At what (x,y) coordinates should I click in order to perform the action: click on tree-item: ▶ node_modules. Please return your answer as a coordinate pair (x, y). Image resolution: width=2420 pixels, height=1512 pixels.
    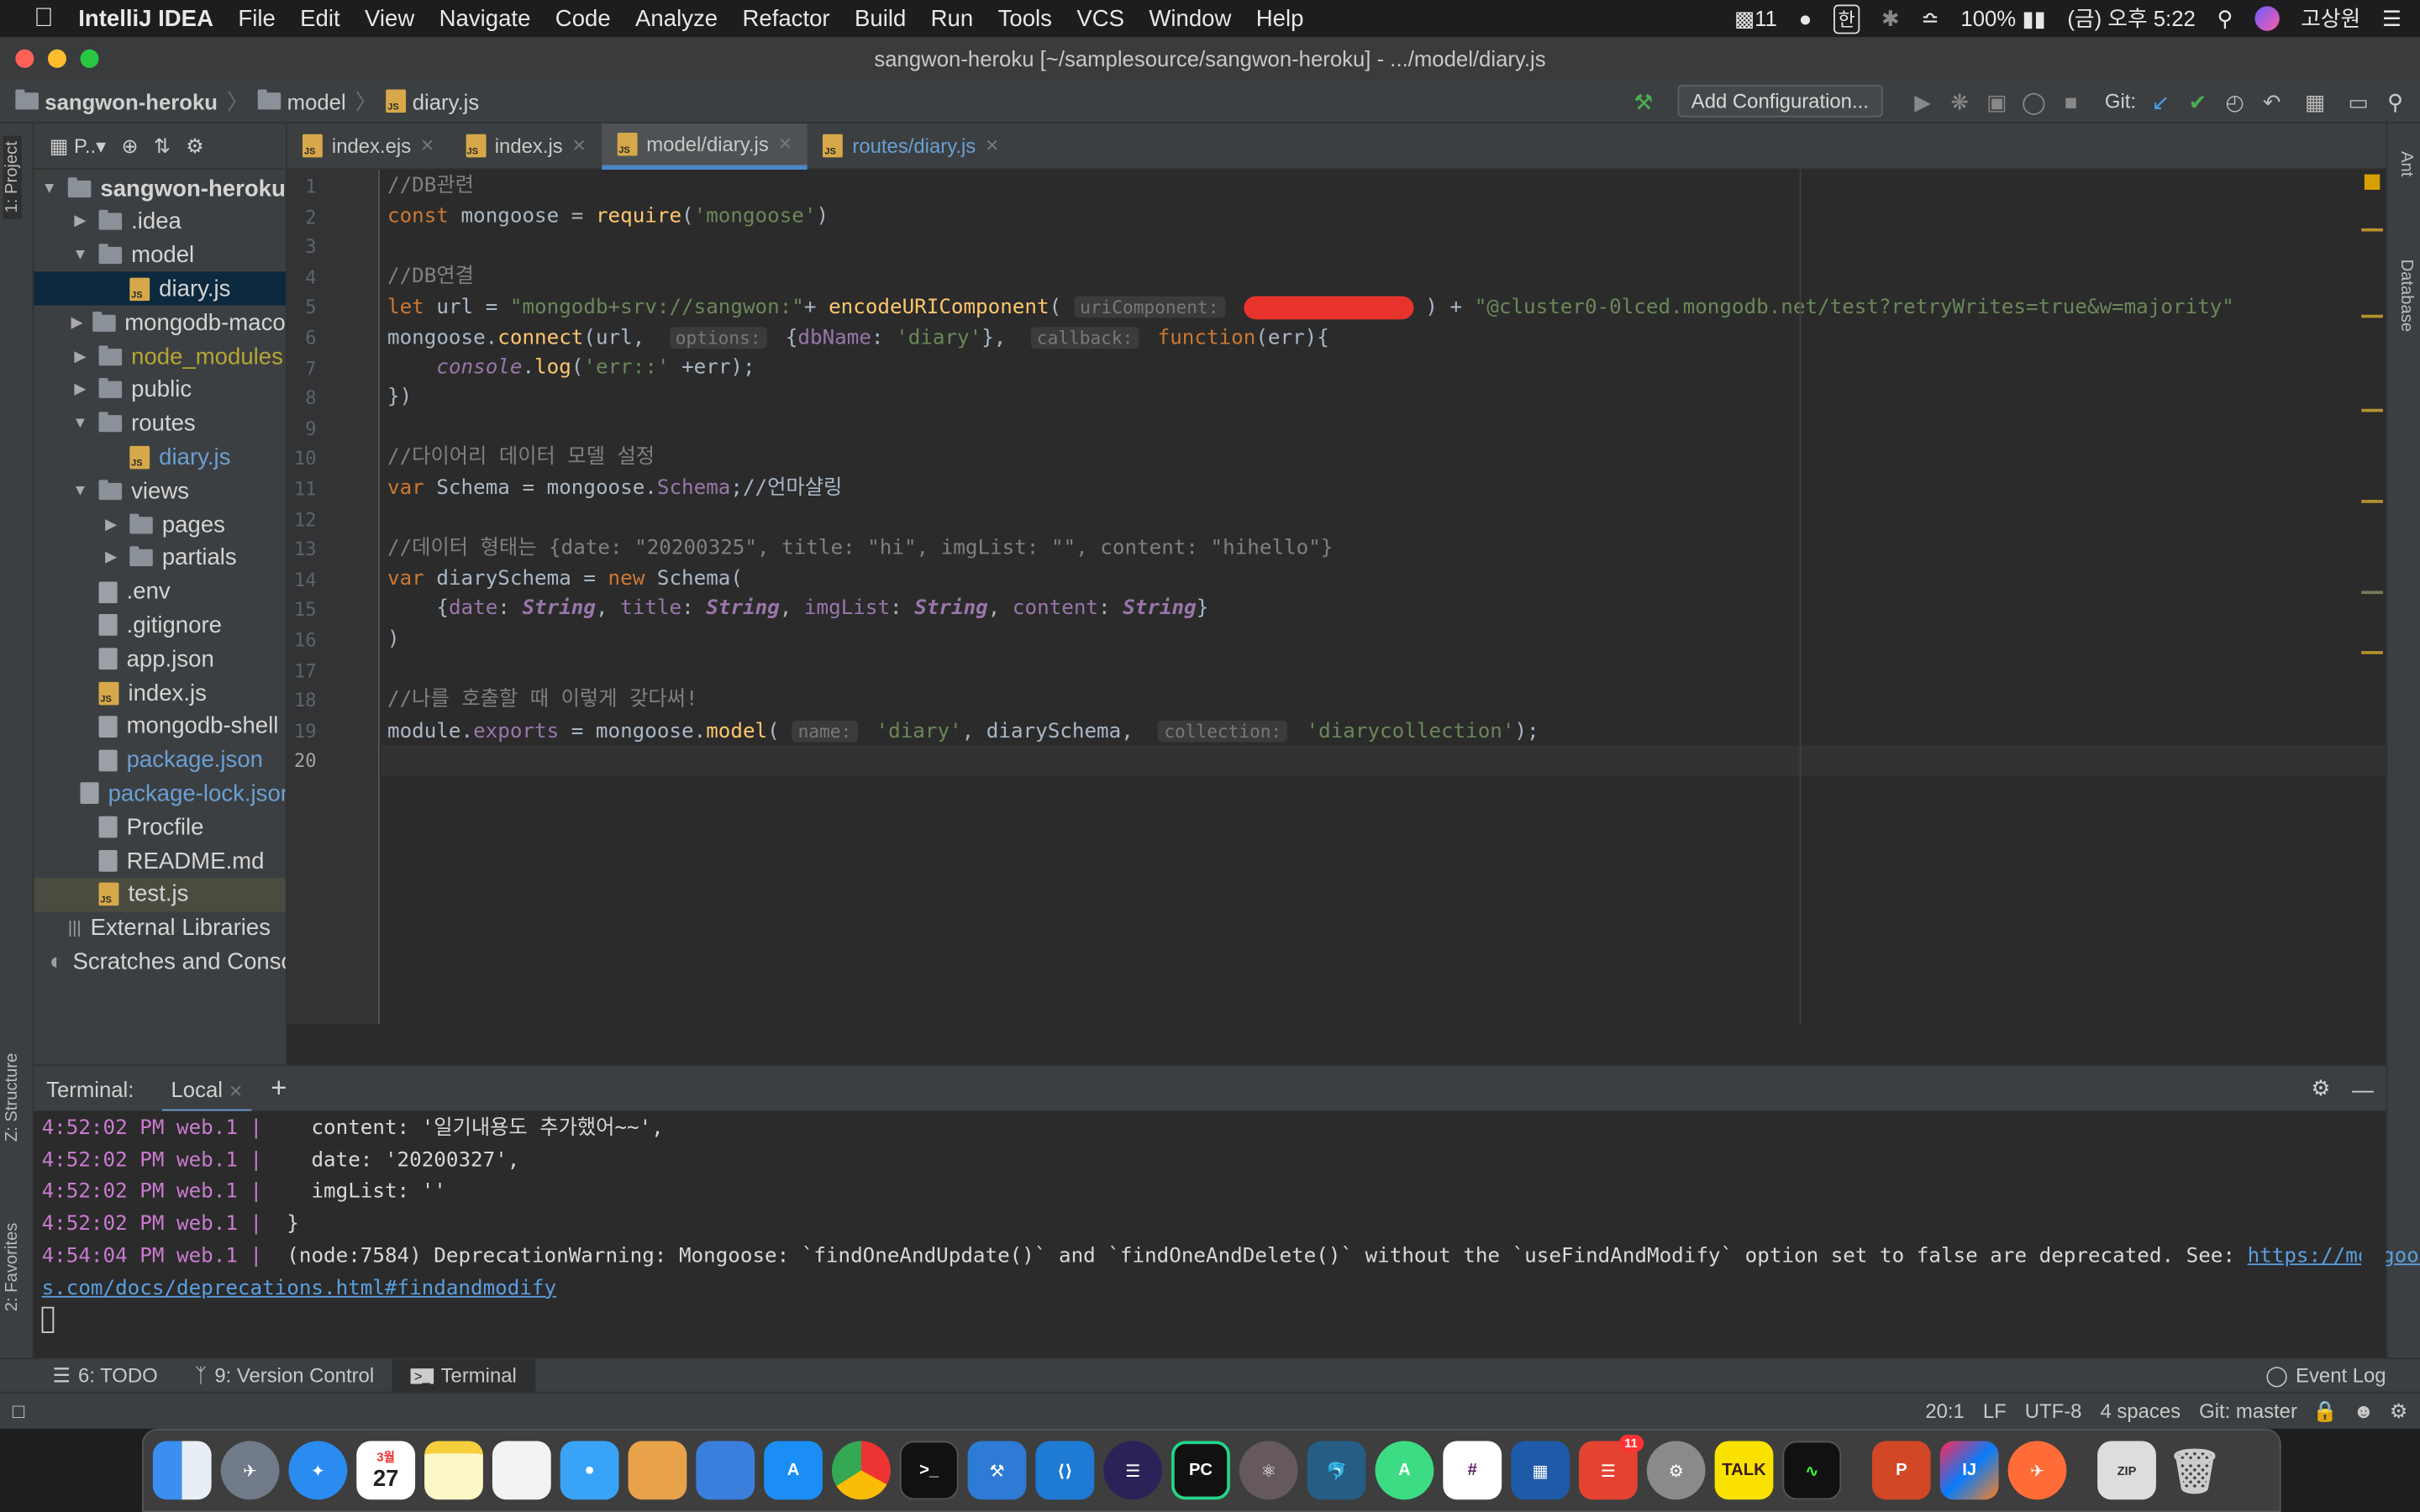
    Looking at the image, I should click on (159, 356).